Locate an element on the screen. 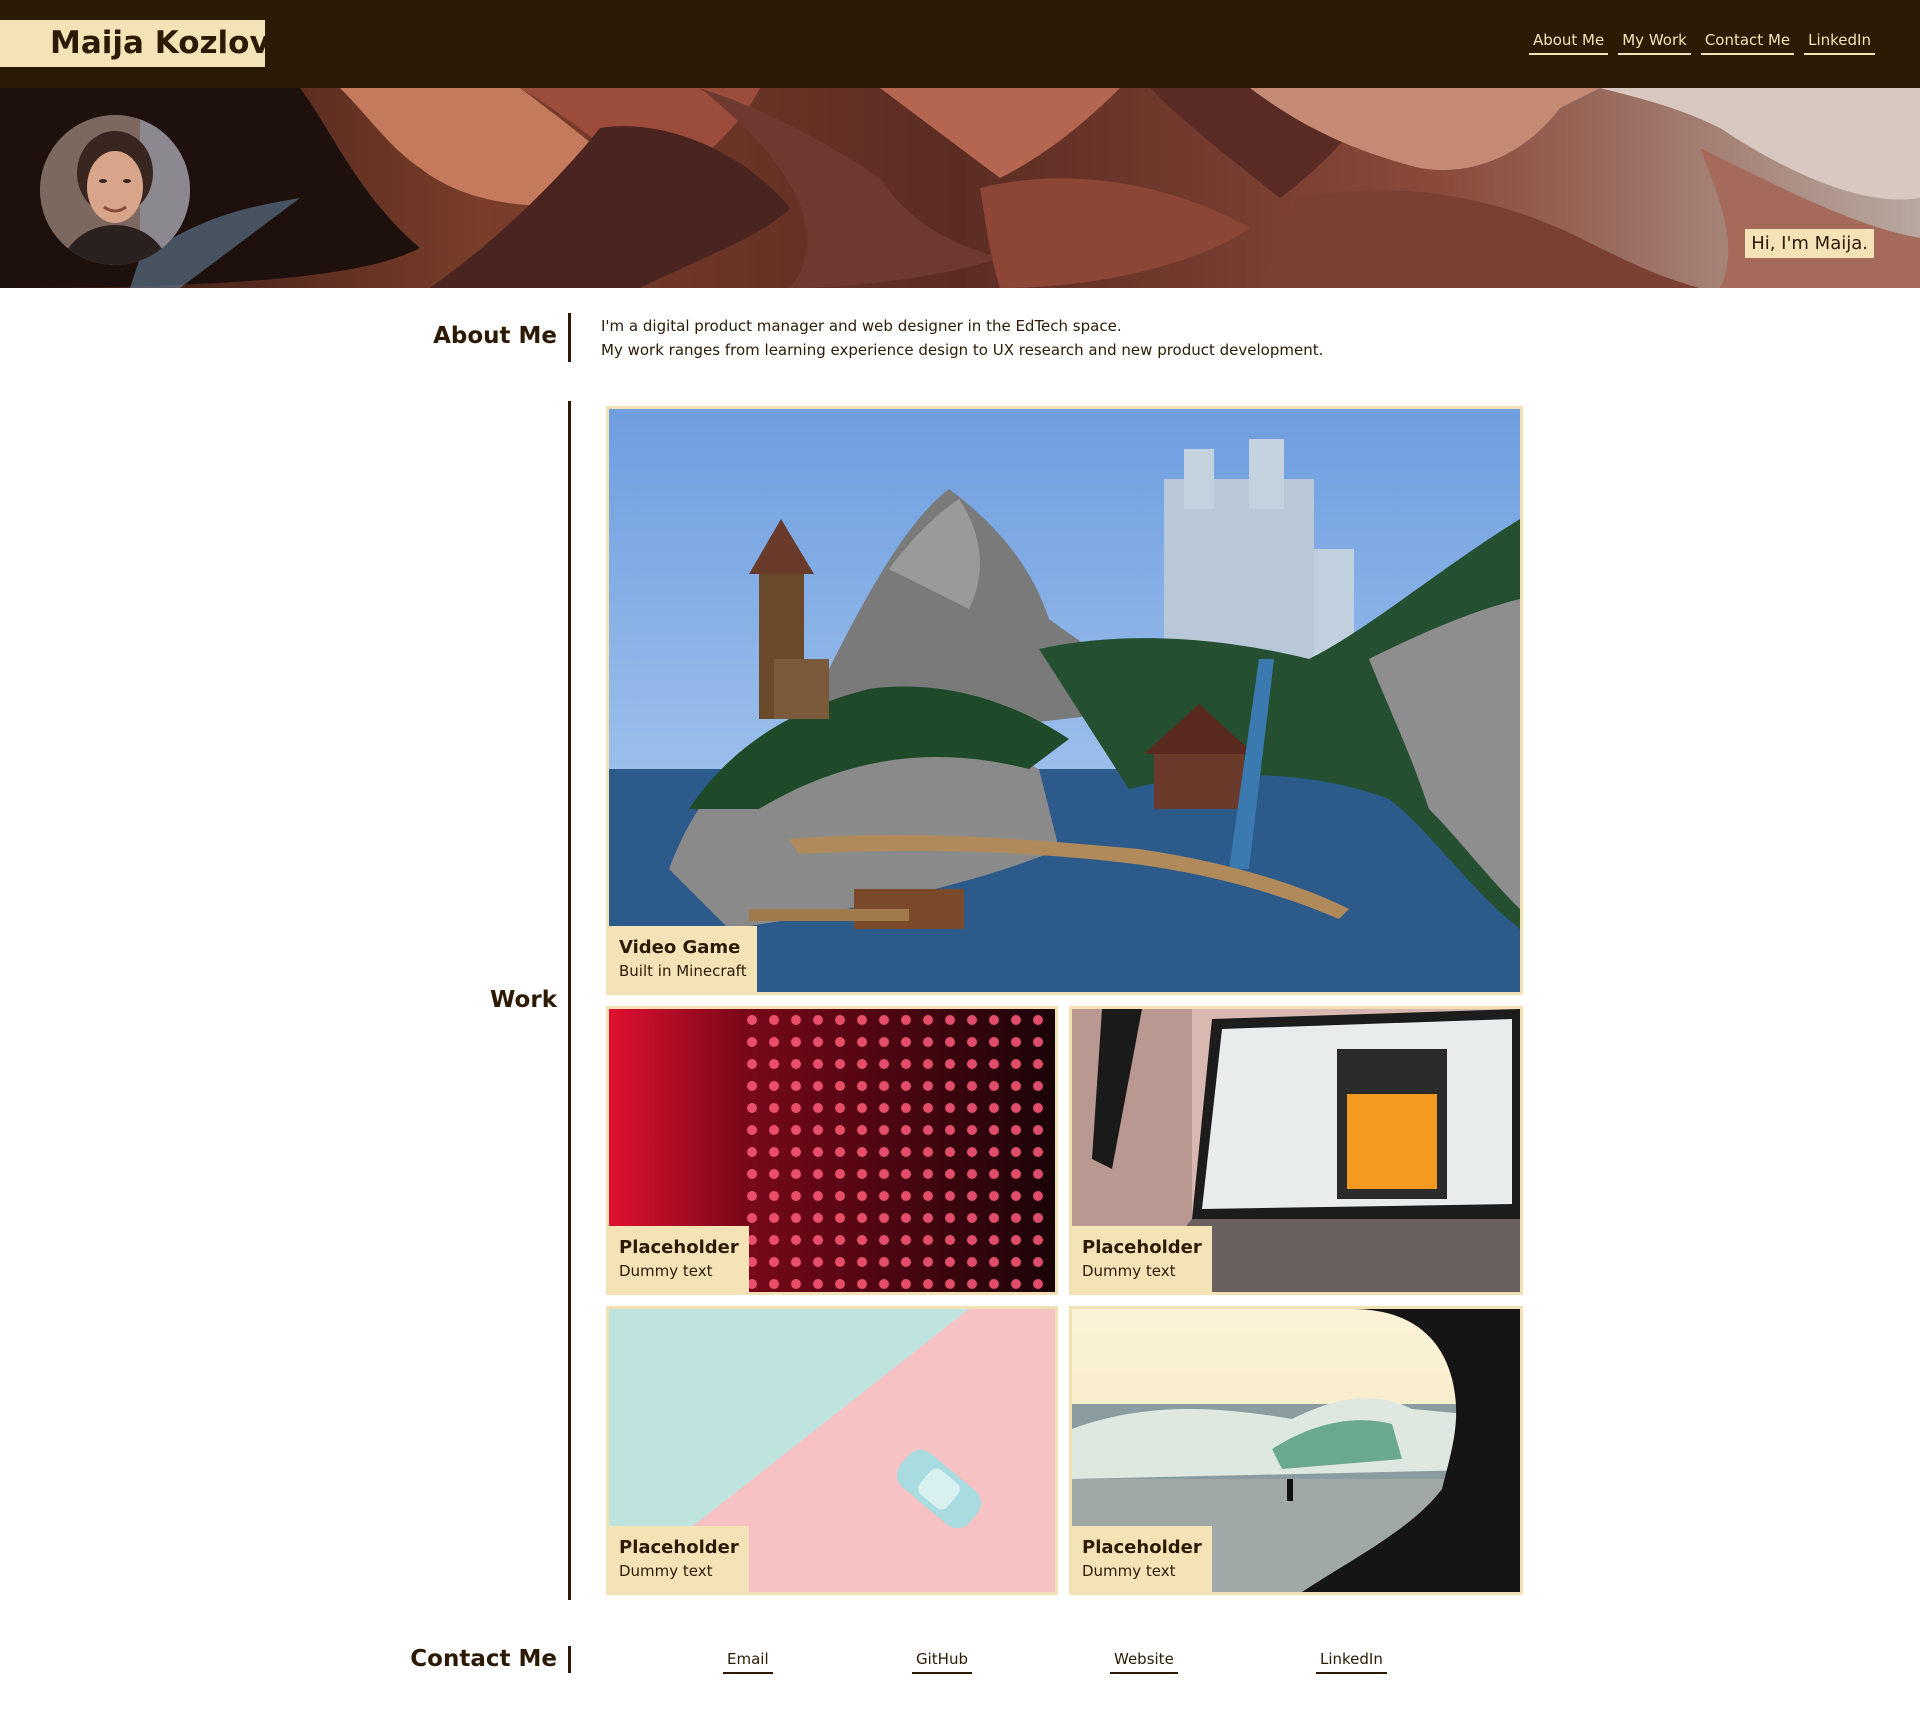  nav-link-linkedin: LinkedIn is located at coordinates (1839, 41).